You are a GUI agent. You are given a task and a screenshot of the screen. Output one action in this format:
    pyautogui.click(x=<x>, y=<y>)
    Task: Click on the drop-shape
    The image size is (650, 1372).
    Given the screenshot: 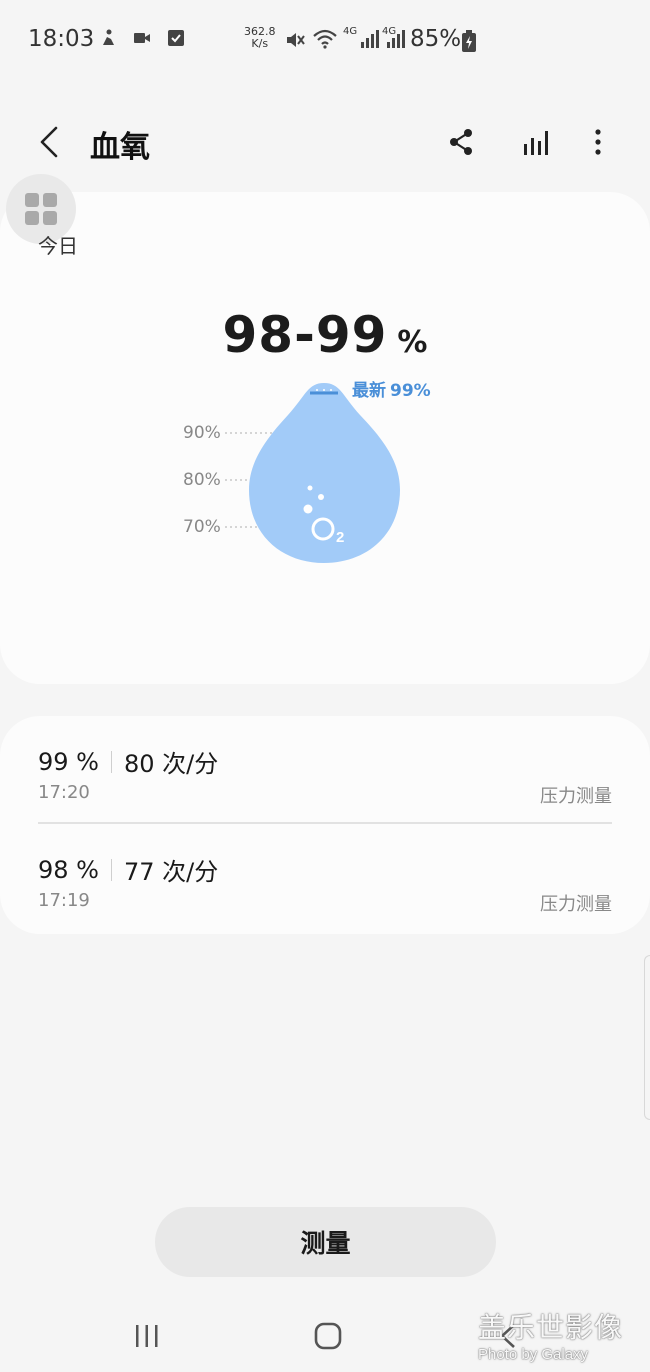 What is the action you would take?
    pyautogui.click(x=324, y=473)
    